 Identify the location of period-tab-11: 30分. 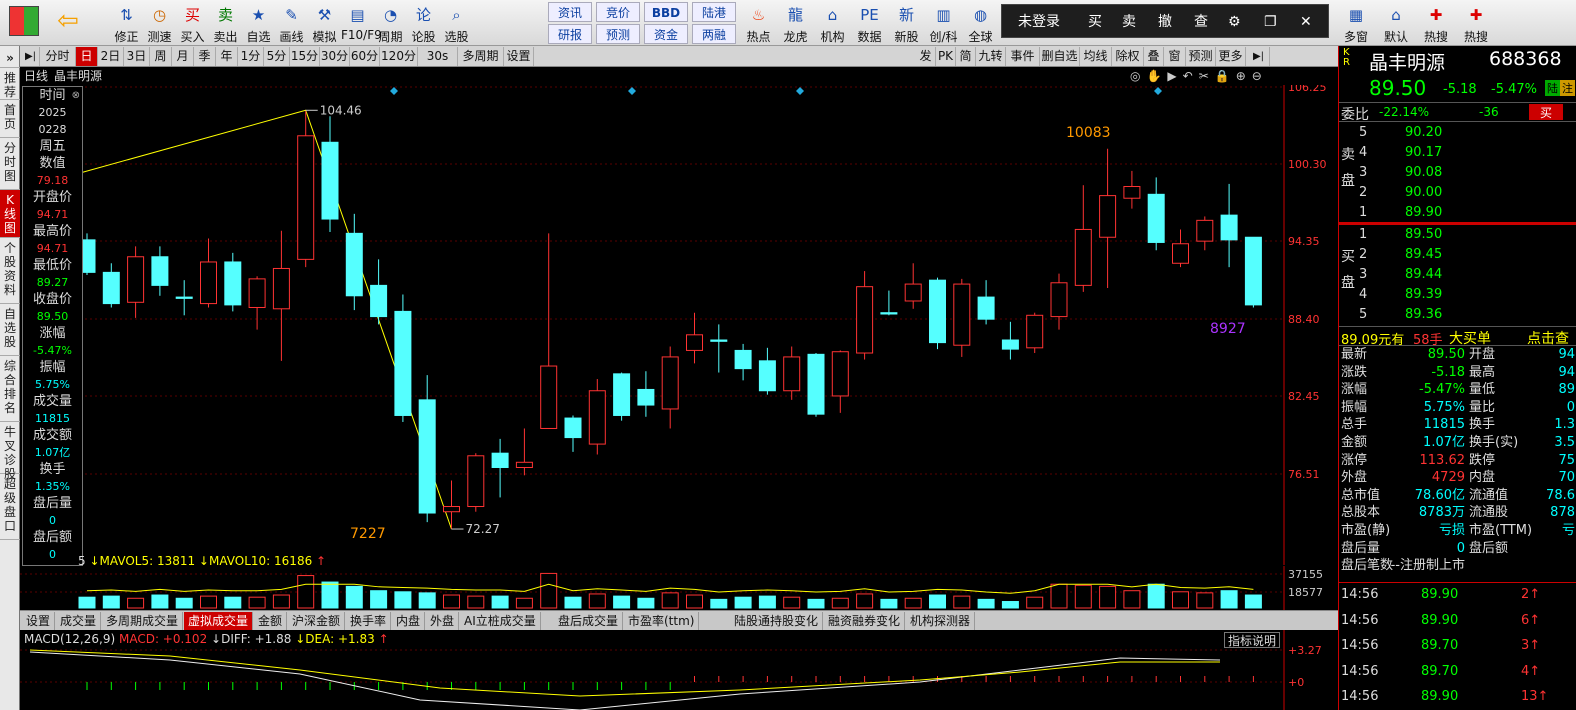
(335, 56).